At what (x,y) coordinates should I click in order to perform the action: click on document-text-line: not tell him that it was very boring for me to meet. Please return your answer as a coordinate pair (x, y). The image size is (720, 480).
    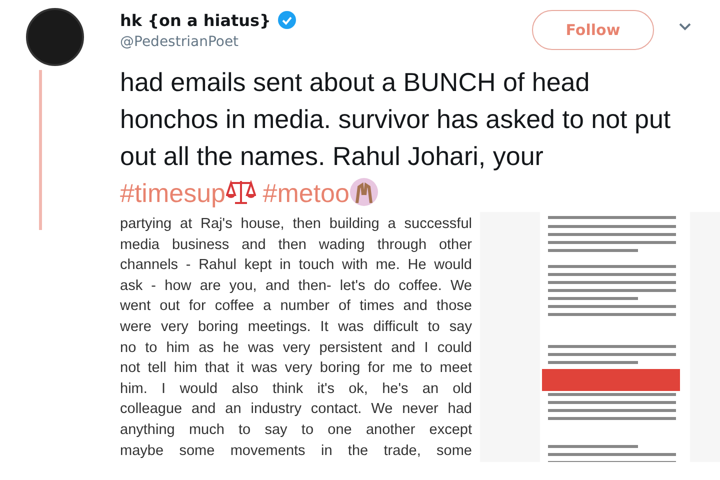
    Looking at the image, I should click on (296, 368).